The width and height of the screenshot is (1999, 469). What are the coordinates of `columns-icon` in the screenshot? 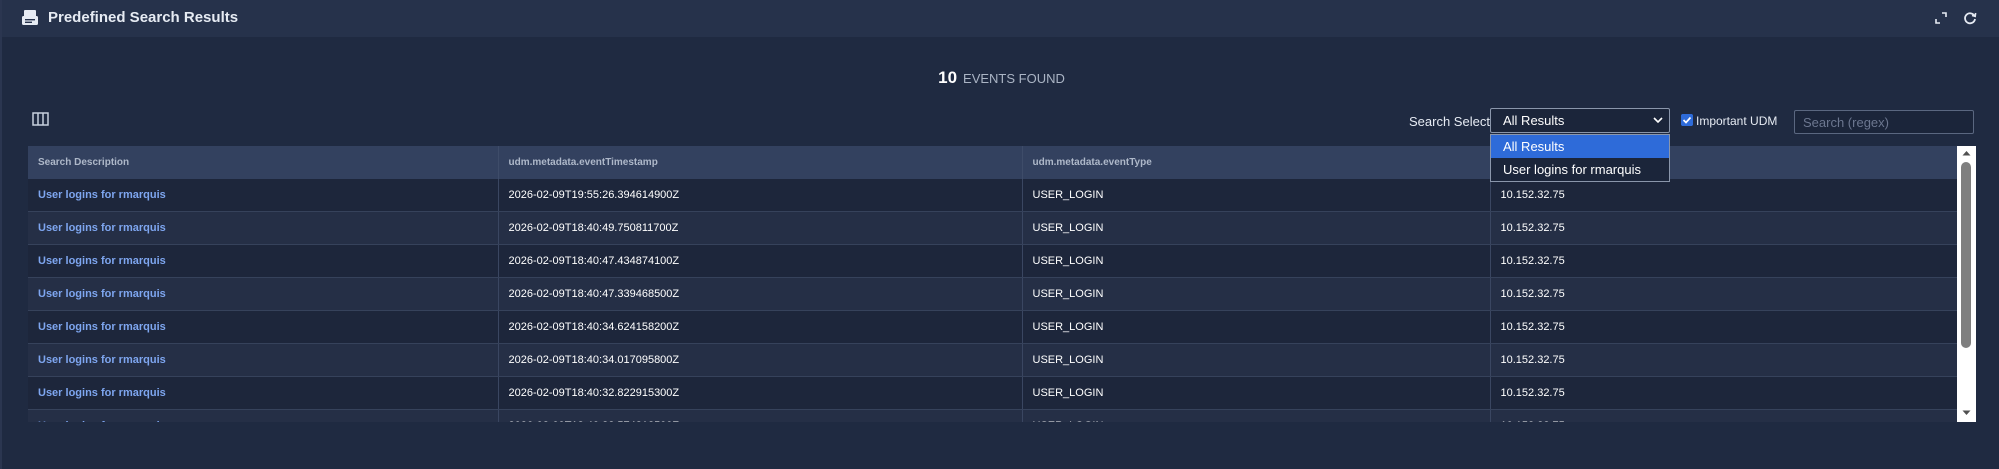 It's located at (40, 119).